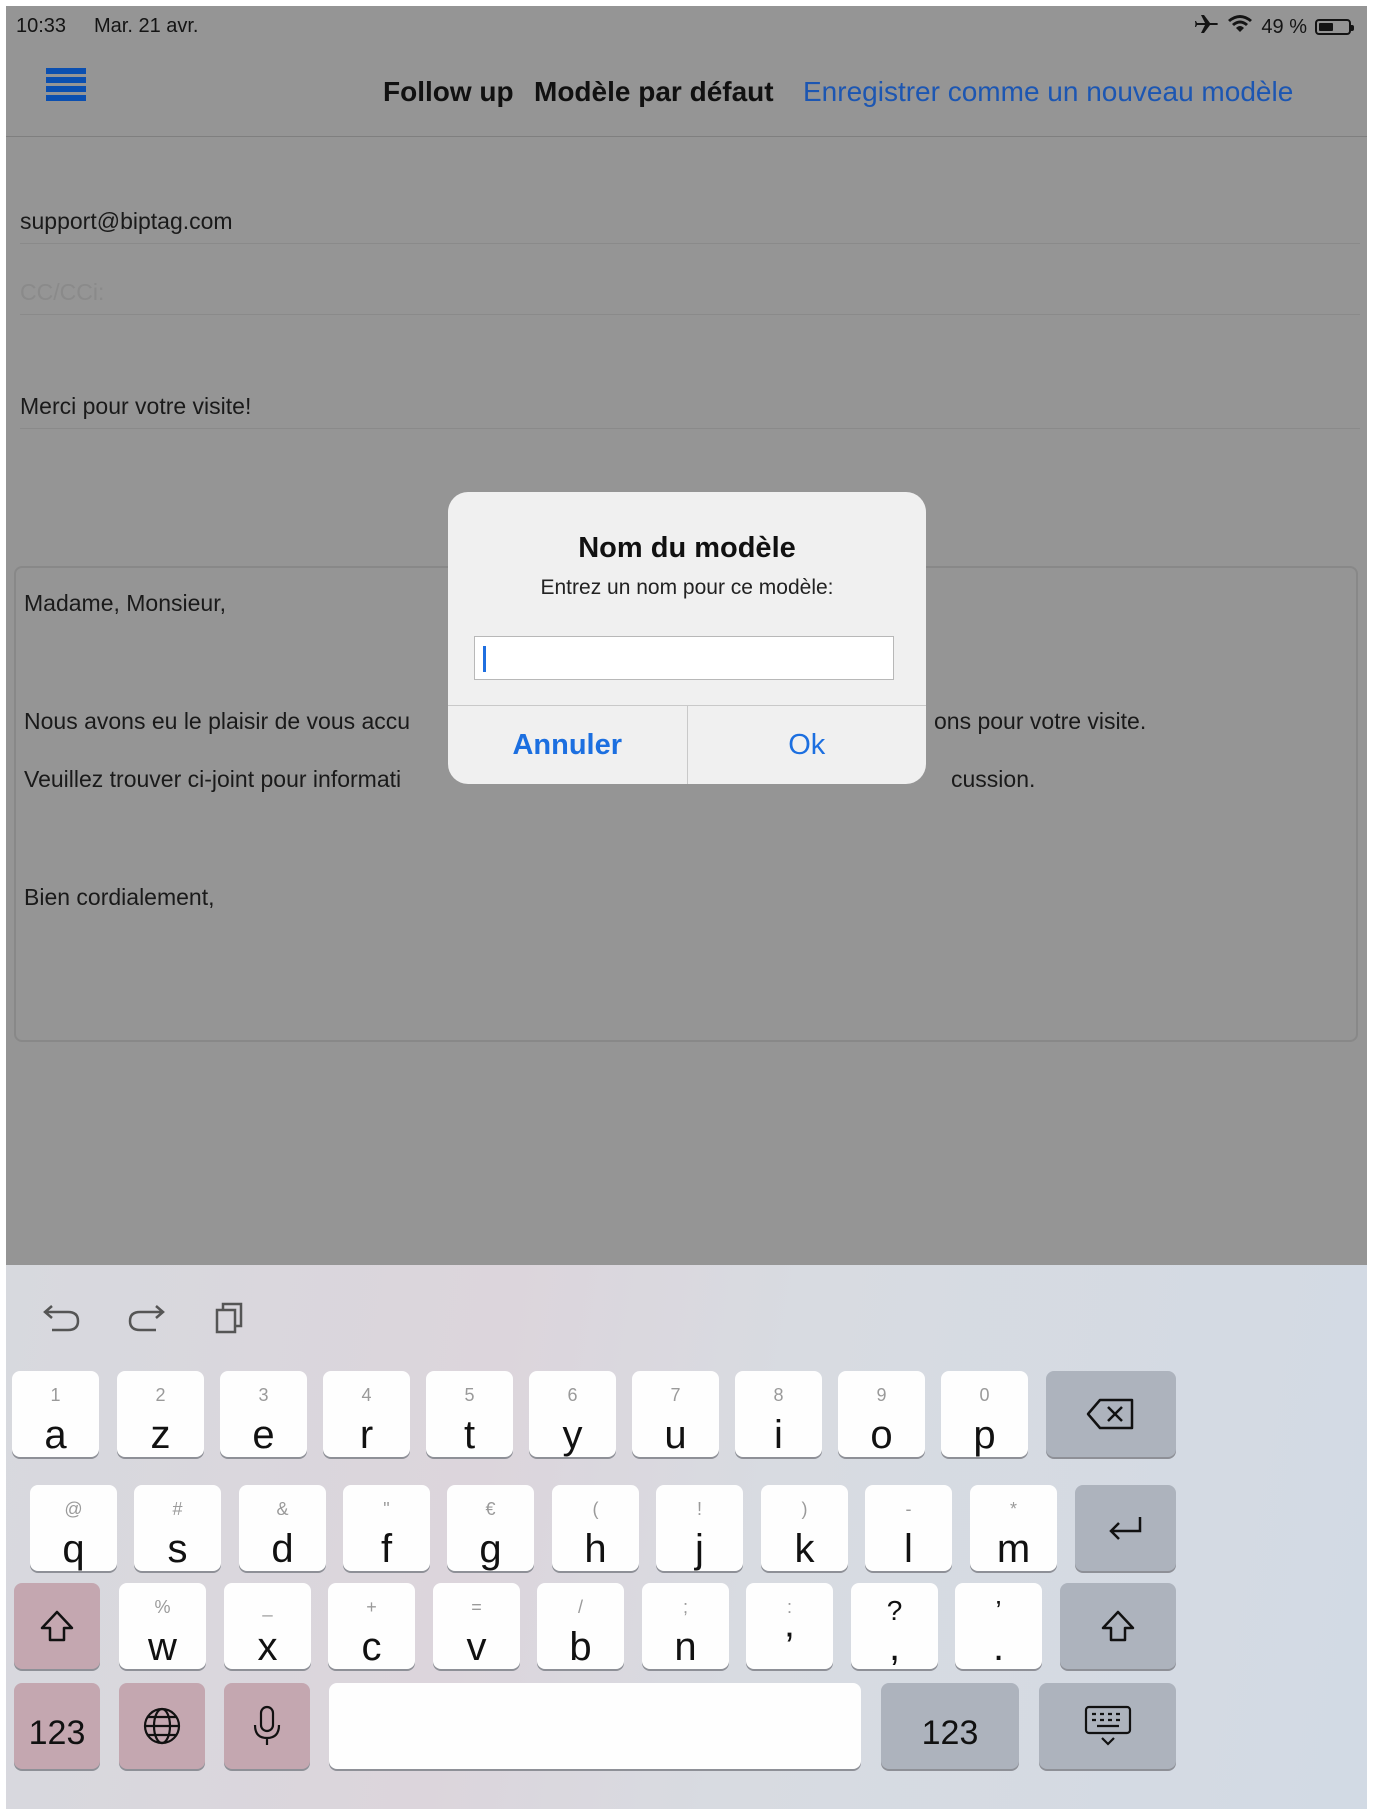  I want to click on numbers-key-right: 123, so click(950, 1726).